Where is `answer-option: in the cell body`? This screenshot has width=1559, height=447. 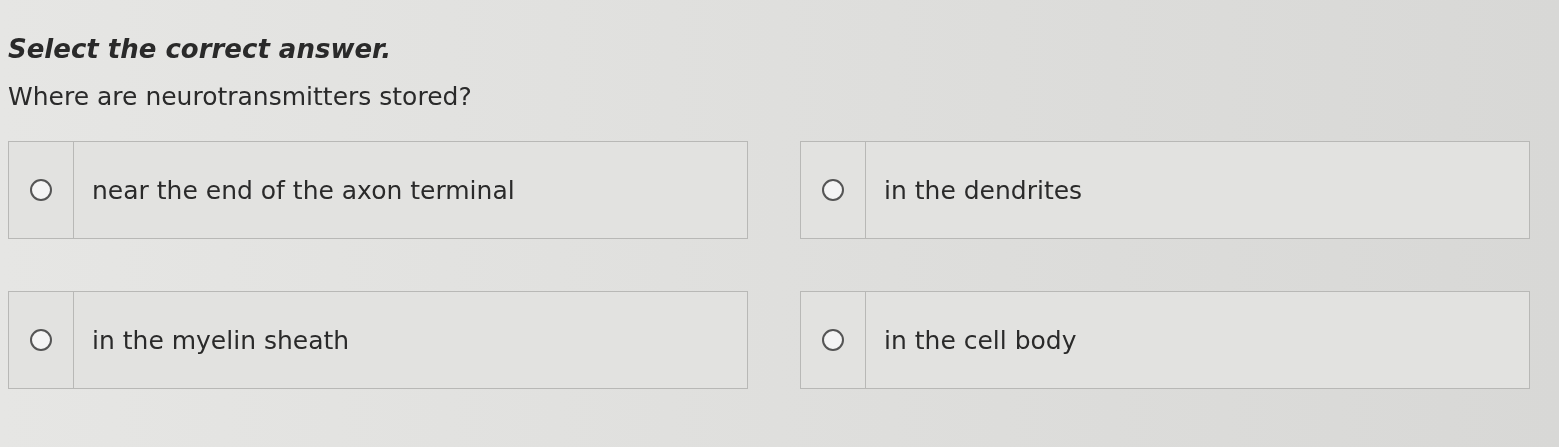 answer-option: in the cell body is located at coordinates (1165, 340).